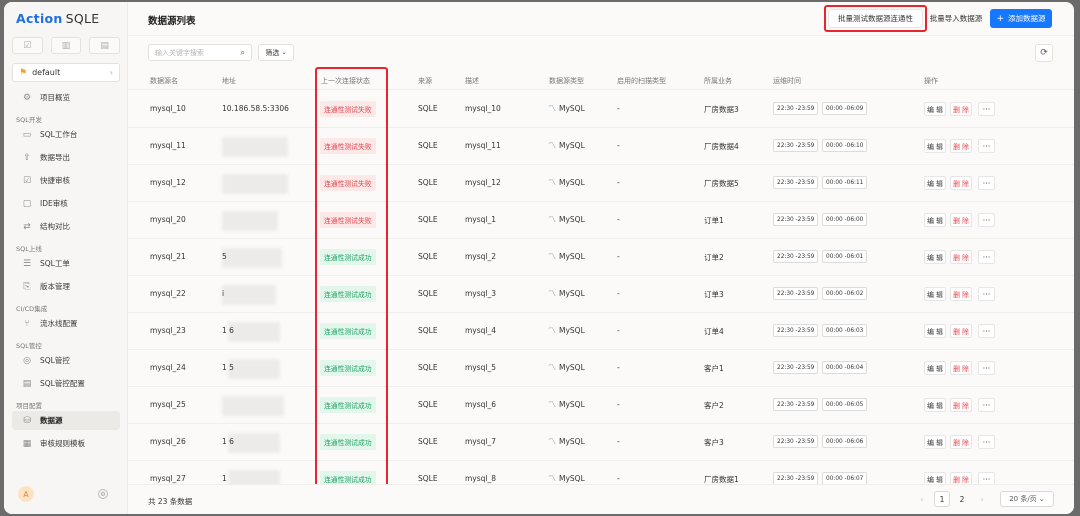 The width and height of the screenshot is (1080, 516). Describe the element at coordinates (27, 45) in the screenshot. I see `checklist-icon: ☑` at that location.